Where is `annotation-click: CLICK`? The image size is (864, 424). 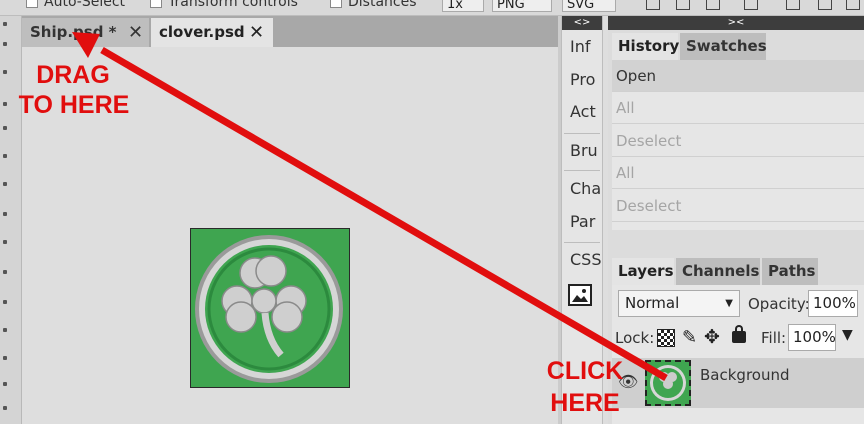
annotation-click: CLICK is located at coordinates (585, 371).